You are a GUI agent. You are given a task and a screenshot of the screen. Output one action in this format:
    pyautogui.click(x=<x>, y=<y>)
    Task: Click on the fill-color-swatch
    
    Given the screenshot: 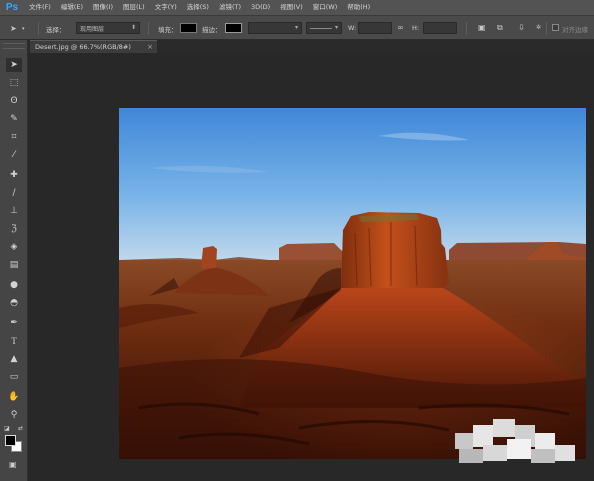 What is the action you would take?
    pyautogui.click(x=188, y=28)
    